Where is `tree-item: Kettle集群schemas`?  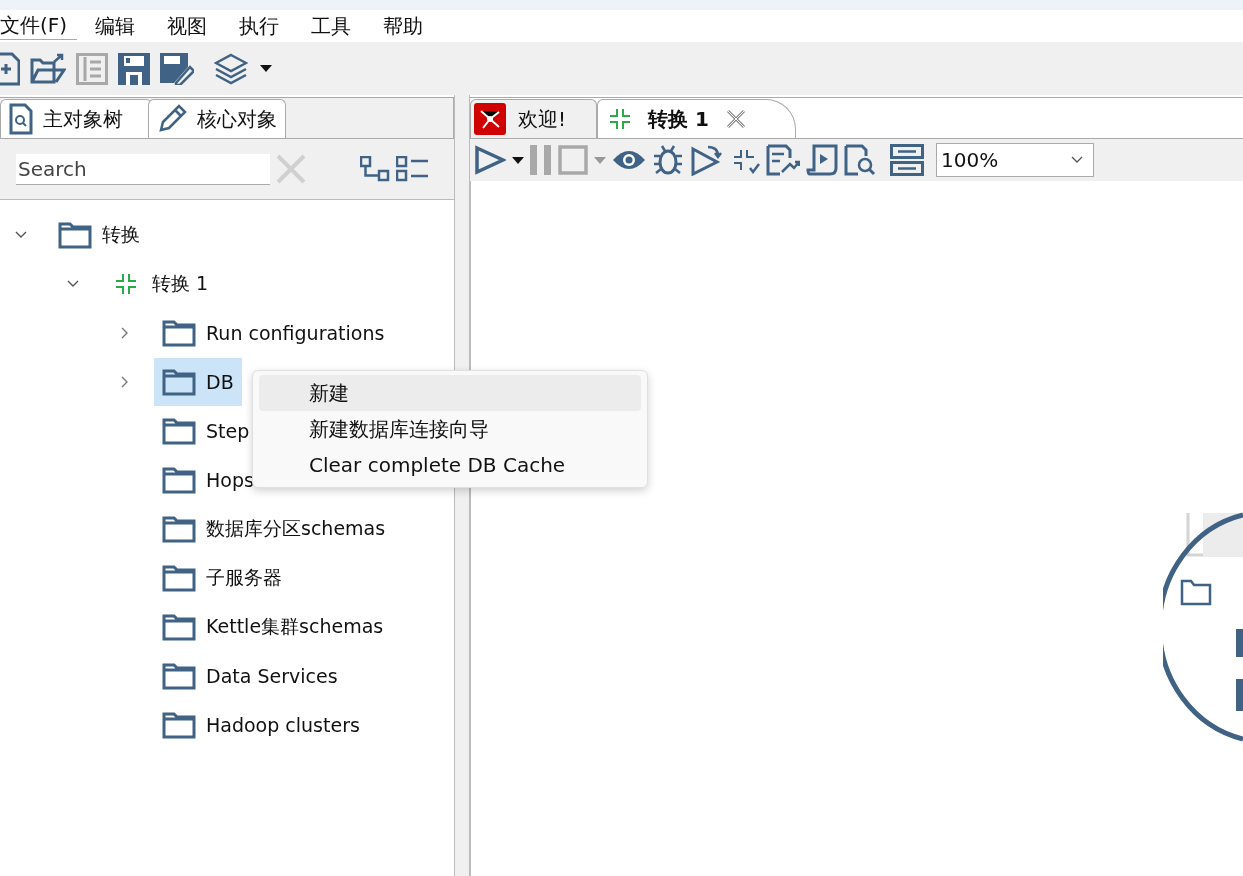
tree-item: Kettle集群schemas is located at coordinates (273, 626).